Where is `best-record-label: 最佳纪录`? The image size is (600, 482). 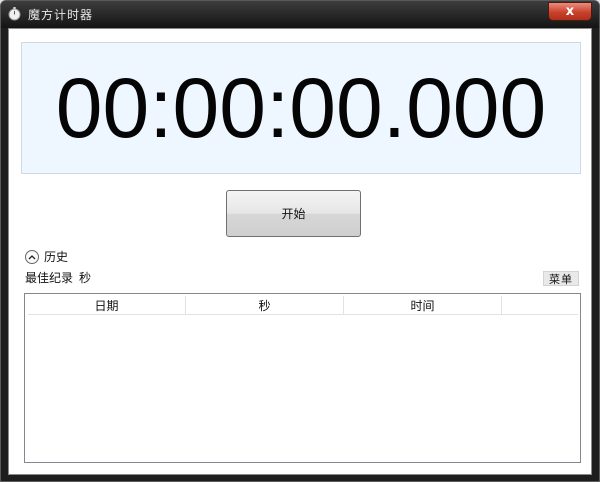
best-record-label: 最佳纪录 is located at coordinates (49, 278).